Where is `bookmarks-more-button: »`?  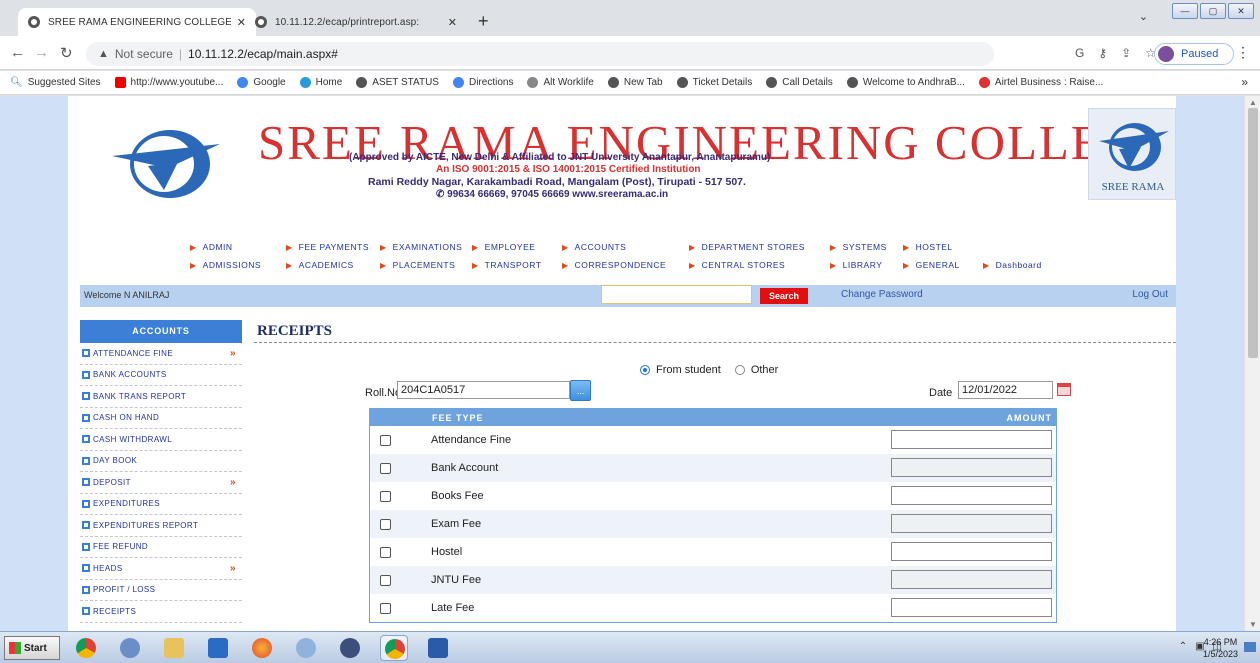 bookmarks-more-button: » is located at coordinates (1244, 82).